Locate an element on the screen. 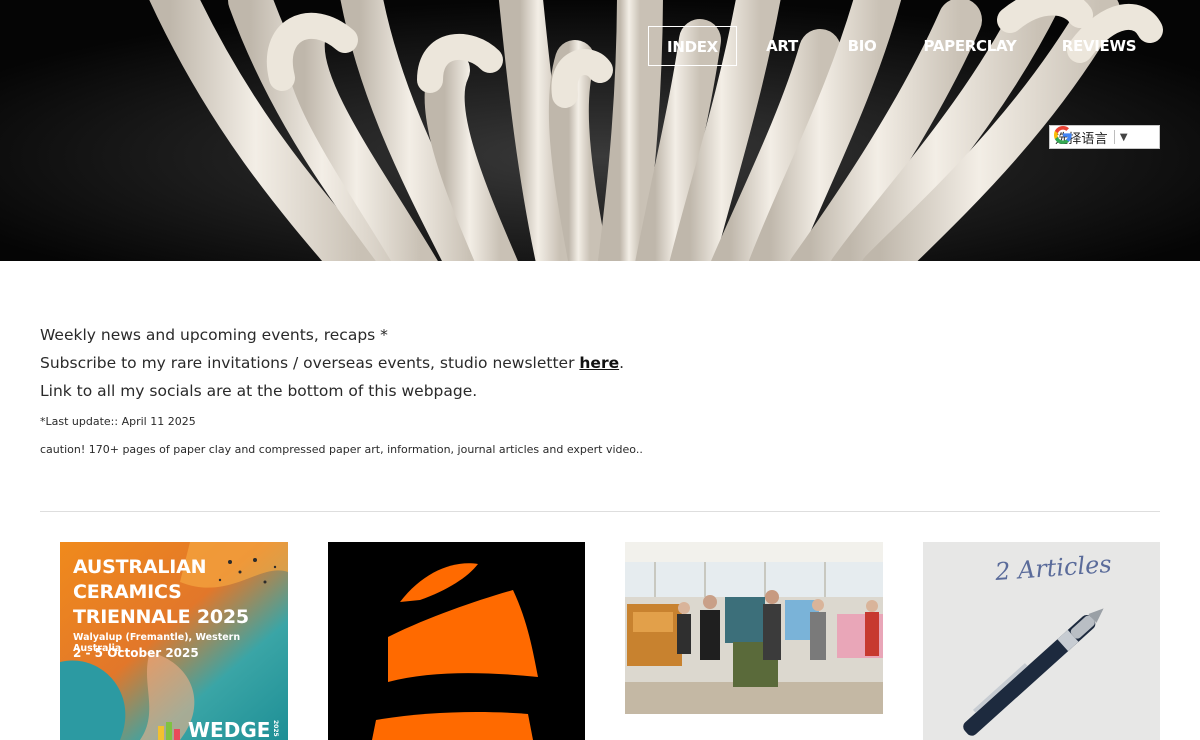 The height and width of the screenshot is (740, 1200). triennale-dates: 2 - 5 October 2025 is located at coordinates (136, 653).